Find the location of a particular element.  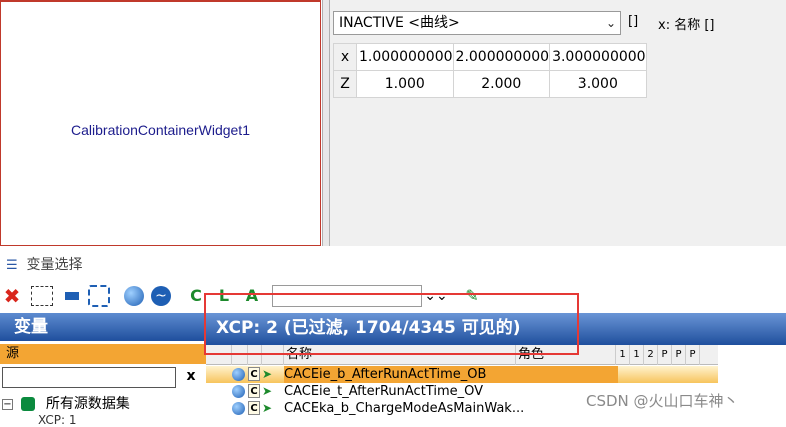

chevron-down-icon: ⌄ is located at coordinates (611, 23).